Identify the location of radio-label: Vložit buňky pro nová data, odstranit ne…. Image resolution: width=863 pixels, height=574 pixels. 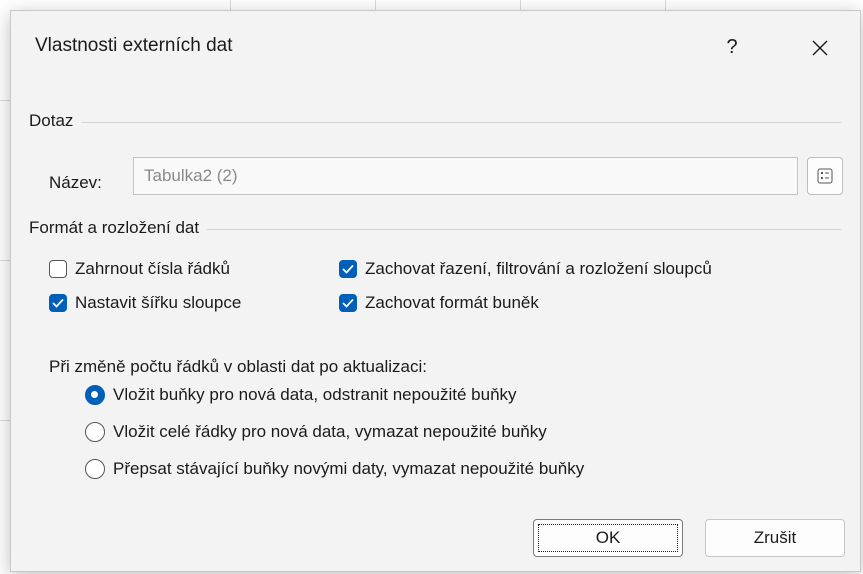
(315, 394).